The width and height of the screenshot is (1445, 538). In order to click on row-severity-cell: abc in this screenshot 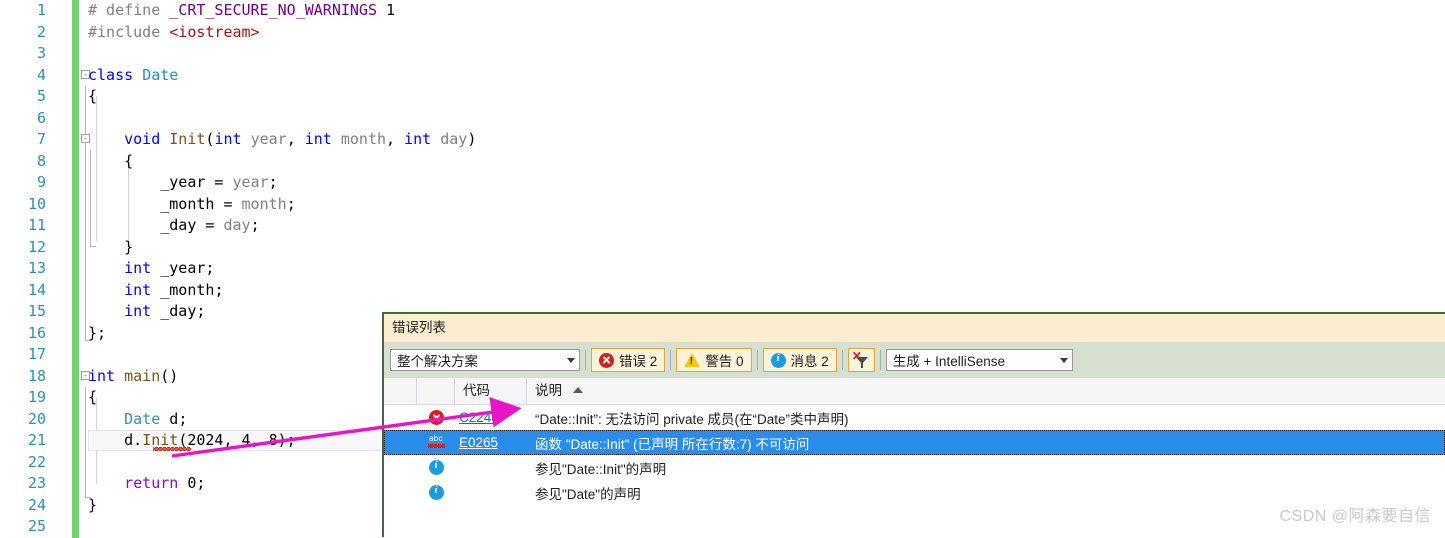, I will do `click(436, 442)`.